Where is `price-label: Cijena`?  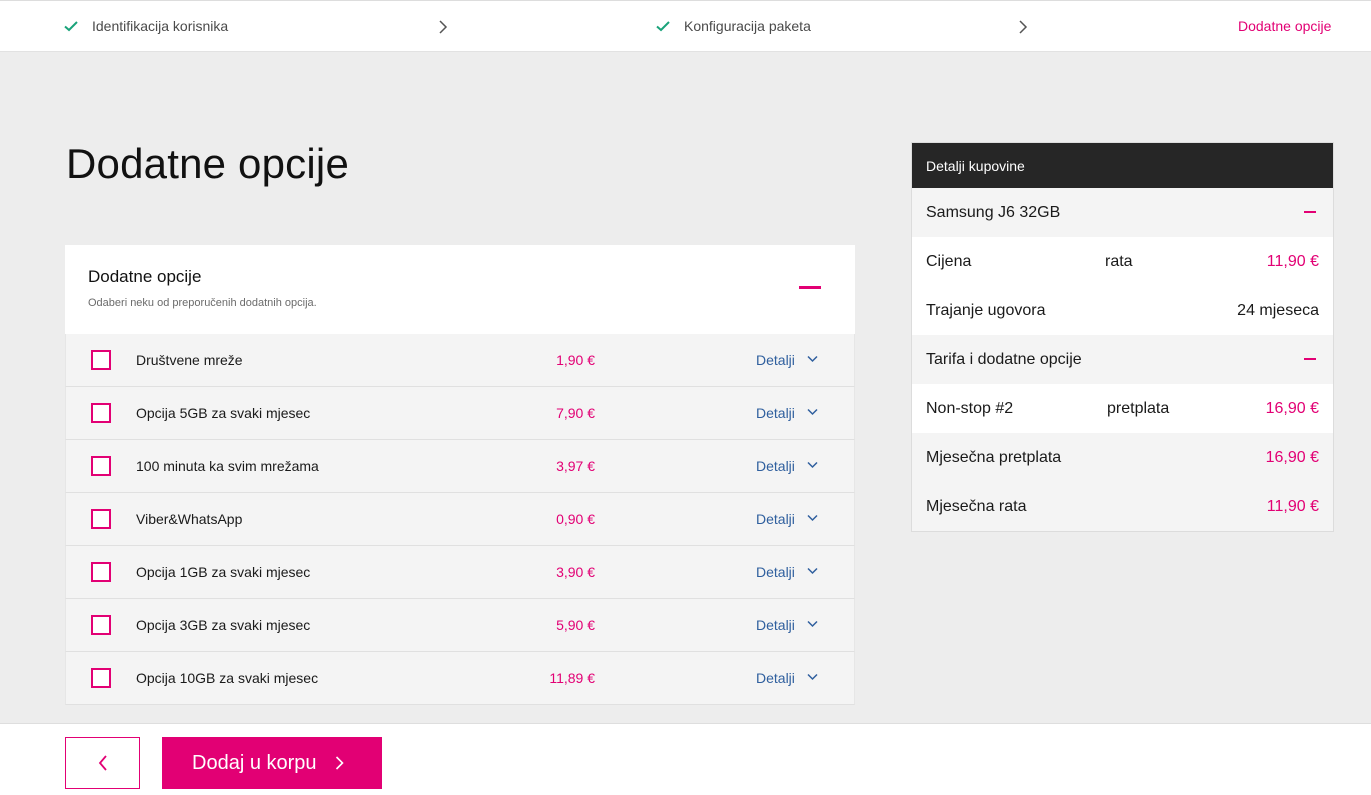 price-label: Cijena is located at coordinates (949, 261).